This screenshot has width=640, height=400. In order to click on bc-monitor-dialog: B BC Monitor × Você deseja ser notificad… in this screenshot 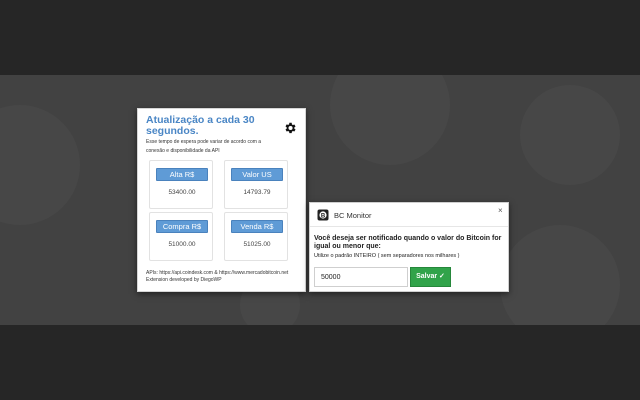, I will do `click(409, 247)`.